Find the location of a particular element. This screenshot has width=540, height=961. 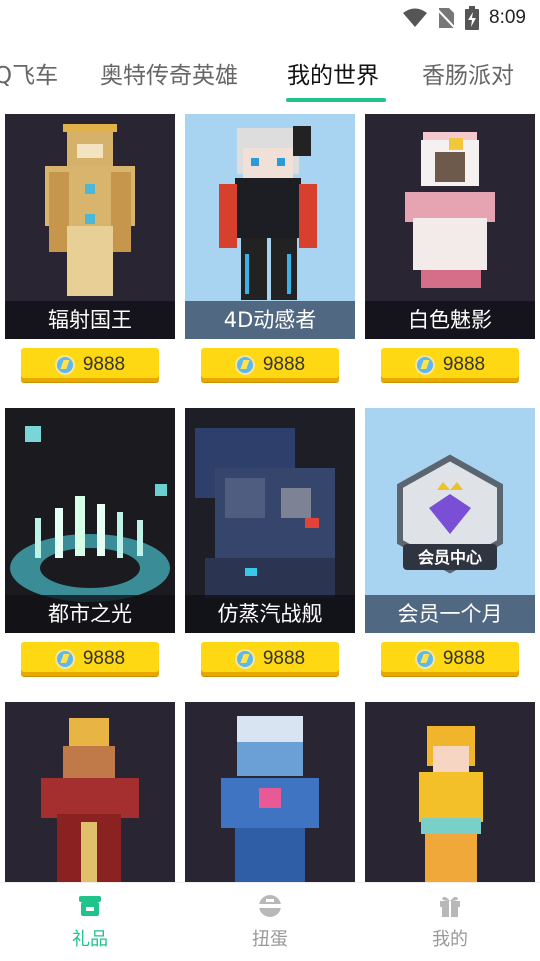

status-icons: 8:09 is located at coordinates (464, 18).